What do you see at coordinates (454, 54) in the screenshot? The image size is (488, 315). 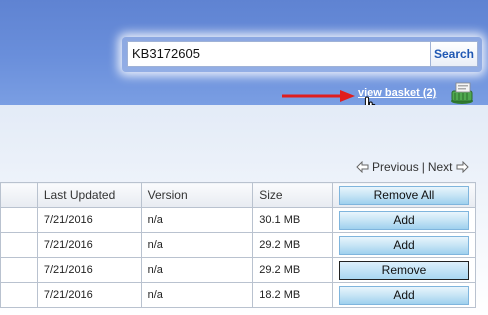 I see `search-button: Search` at bounding box center [454, 54].